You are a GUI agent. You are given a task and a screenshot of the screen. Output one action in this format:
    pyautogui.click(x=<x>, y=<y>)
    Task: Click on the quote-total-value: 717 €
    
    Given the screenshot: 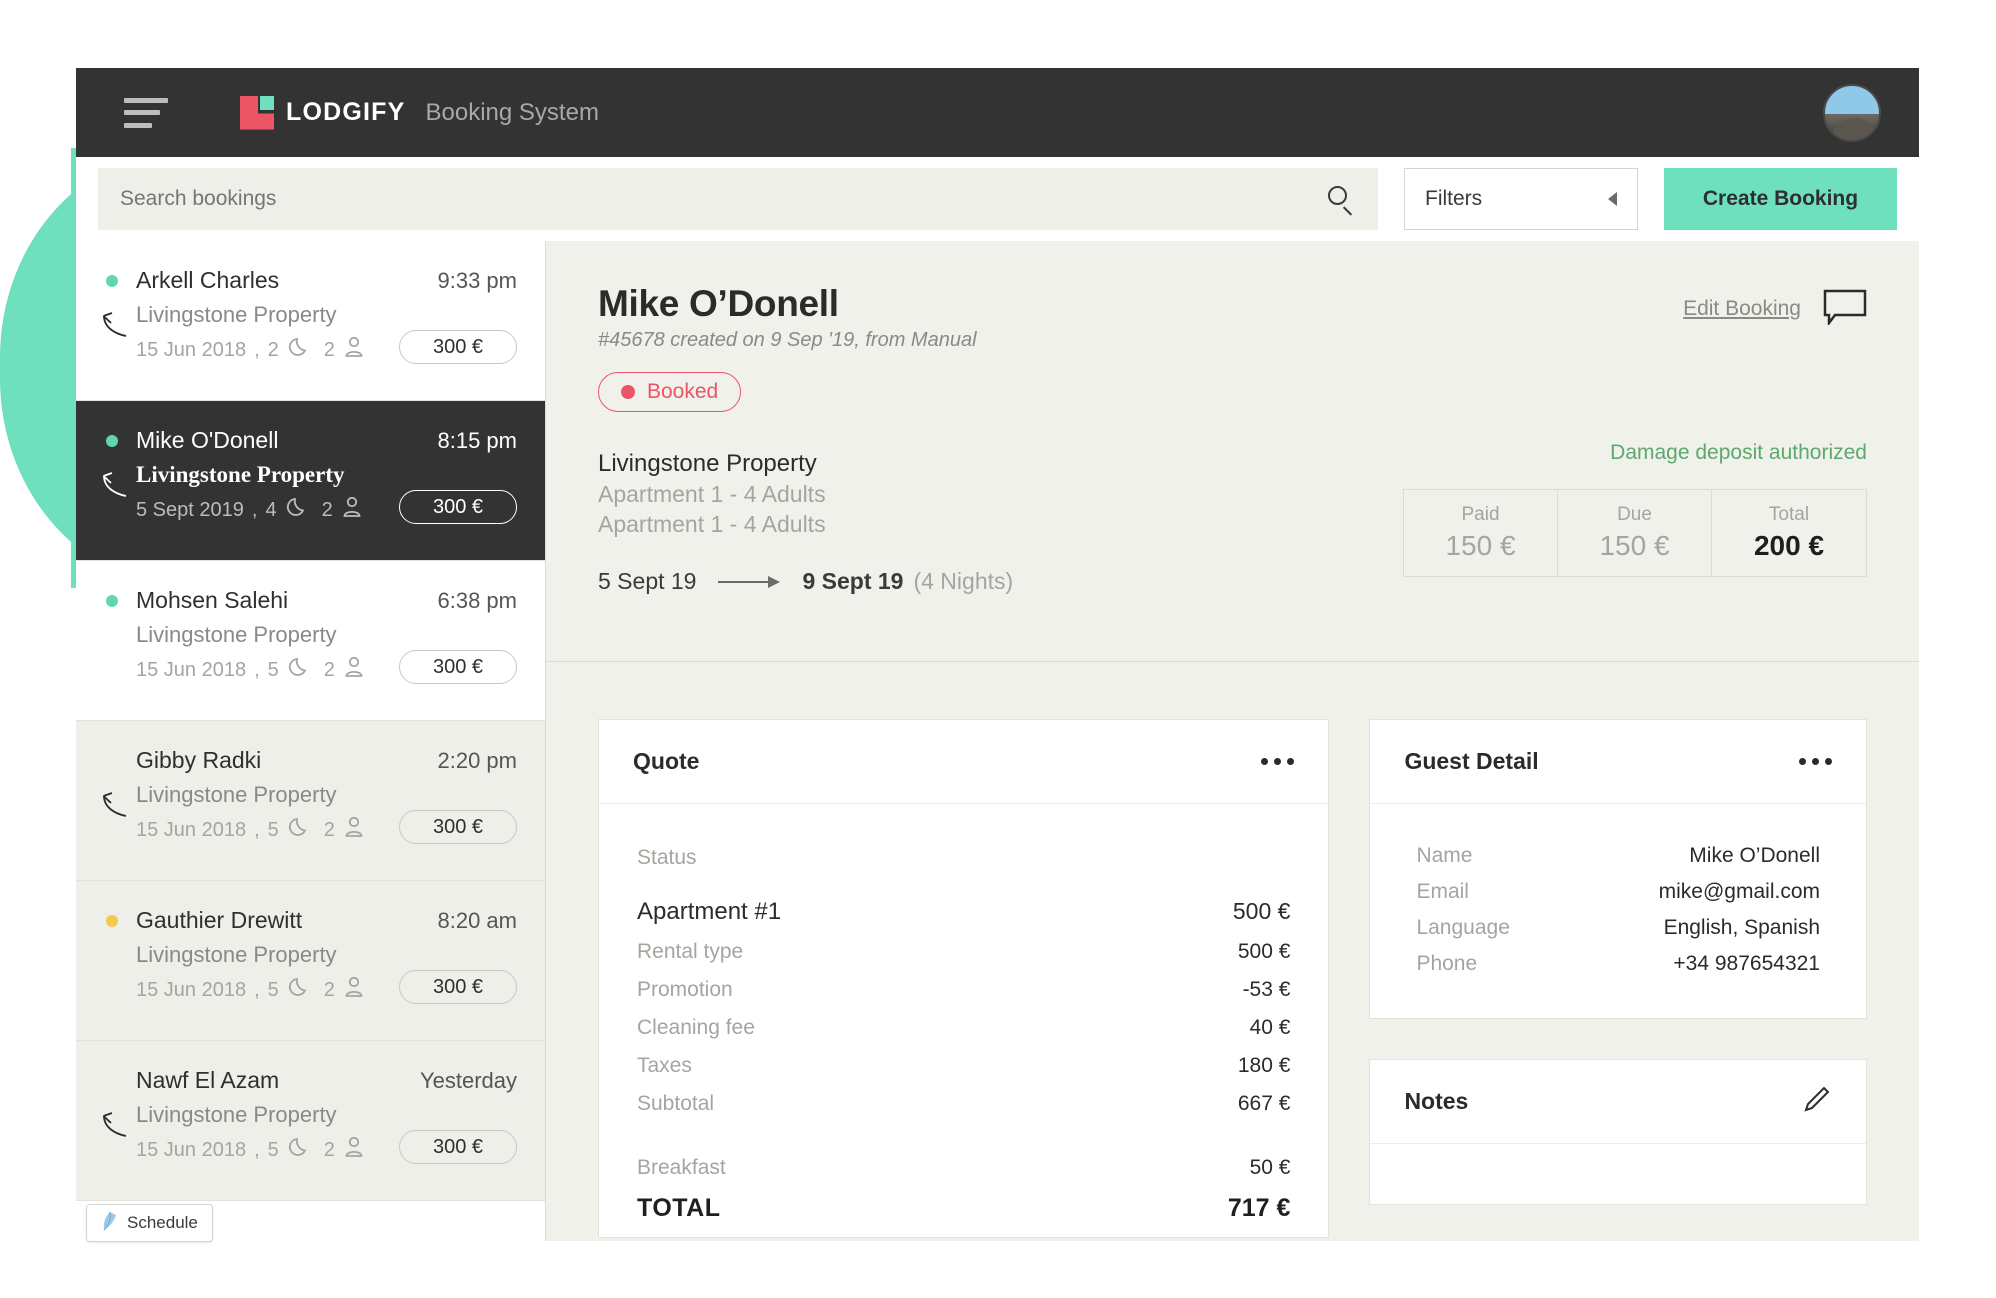 What is the action you would take?
    pyautogui.click(x=1259, y=1208)
    